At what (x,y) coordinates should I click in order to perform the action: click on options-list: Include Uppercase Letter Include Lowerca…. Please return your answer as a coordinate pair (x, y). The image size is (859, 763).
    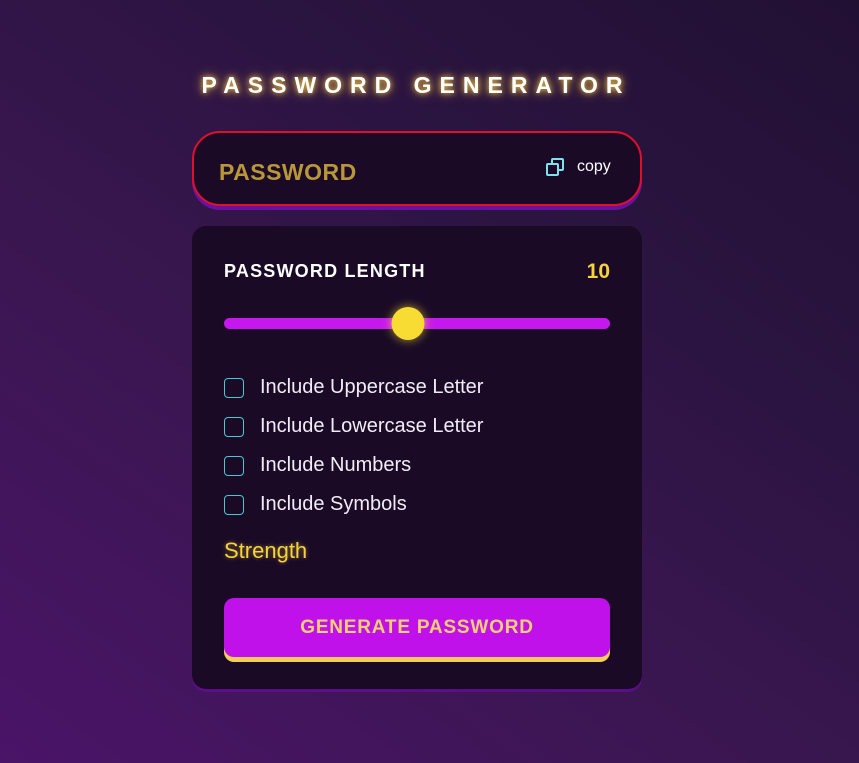
    Looking at the image, I should click on (353, 446).